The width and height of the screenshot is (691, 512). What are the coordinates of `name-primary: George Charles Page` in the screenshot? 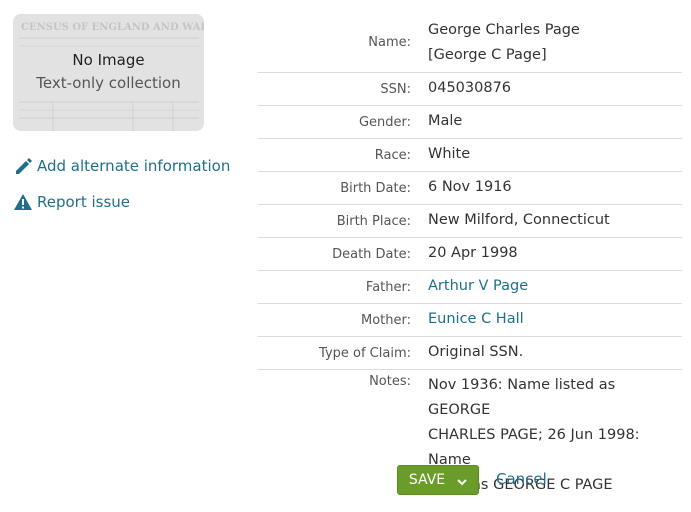 It's located at (504, 30).